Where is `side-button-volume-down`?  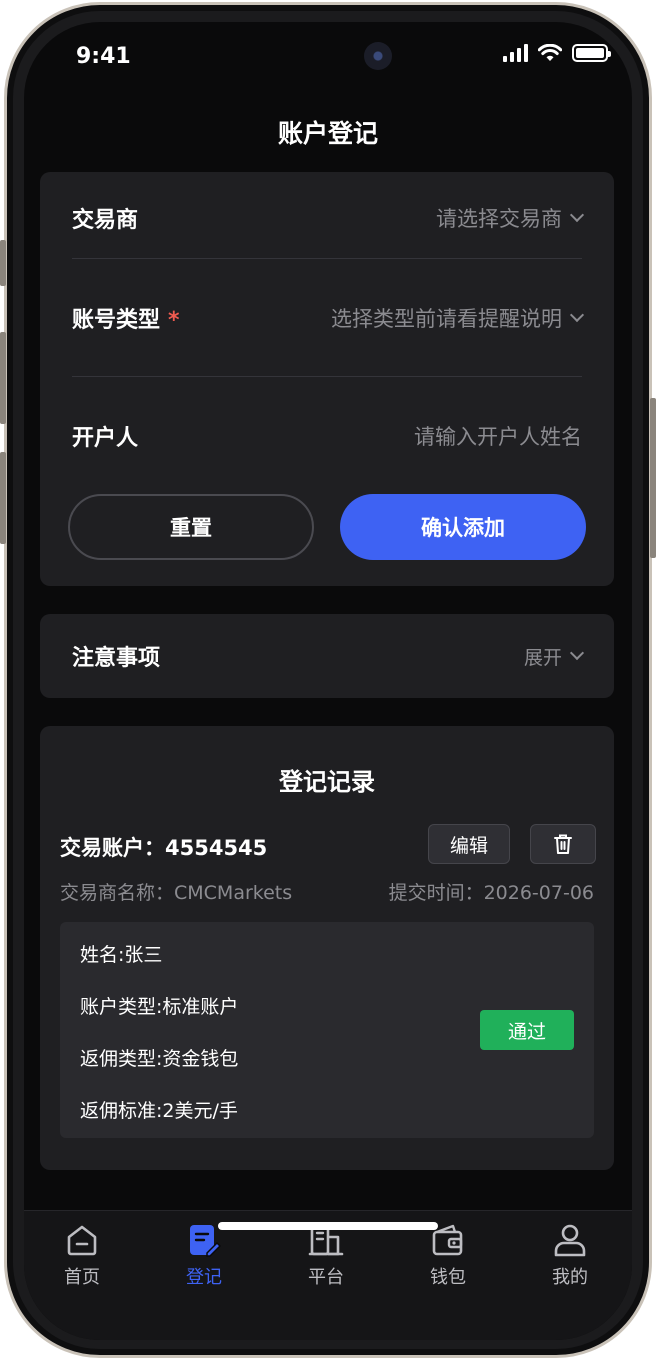 side-button-volume-down is located at coordinates (3, 498).